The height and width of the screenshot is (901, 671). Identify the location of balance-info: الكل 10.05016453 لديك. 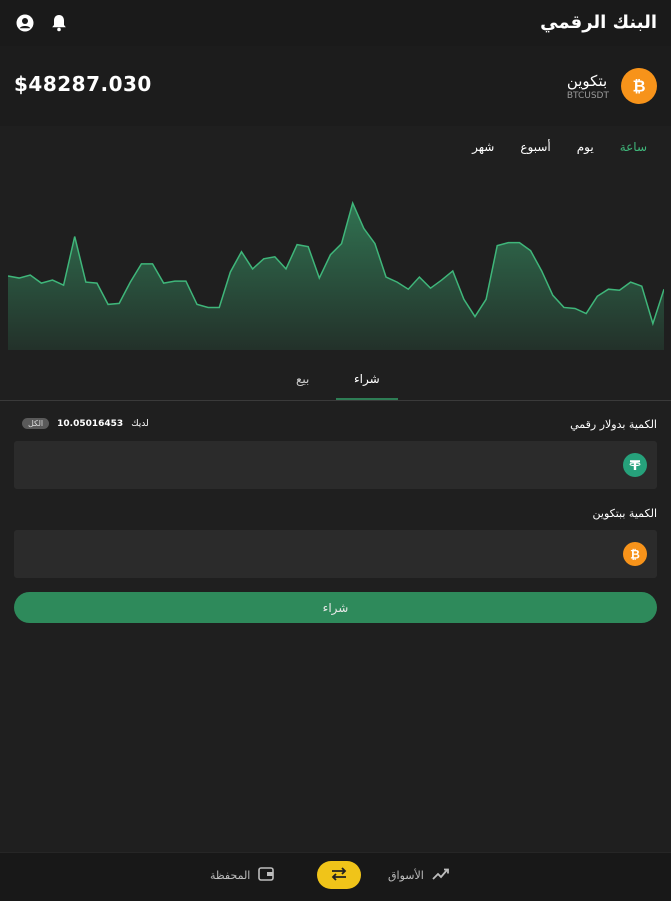
(85, 423).